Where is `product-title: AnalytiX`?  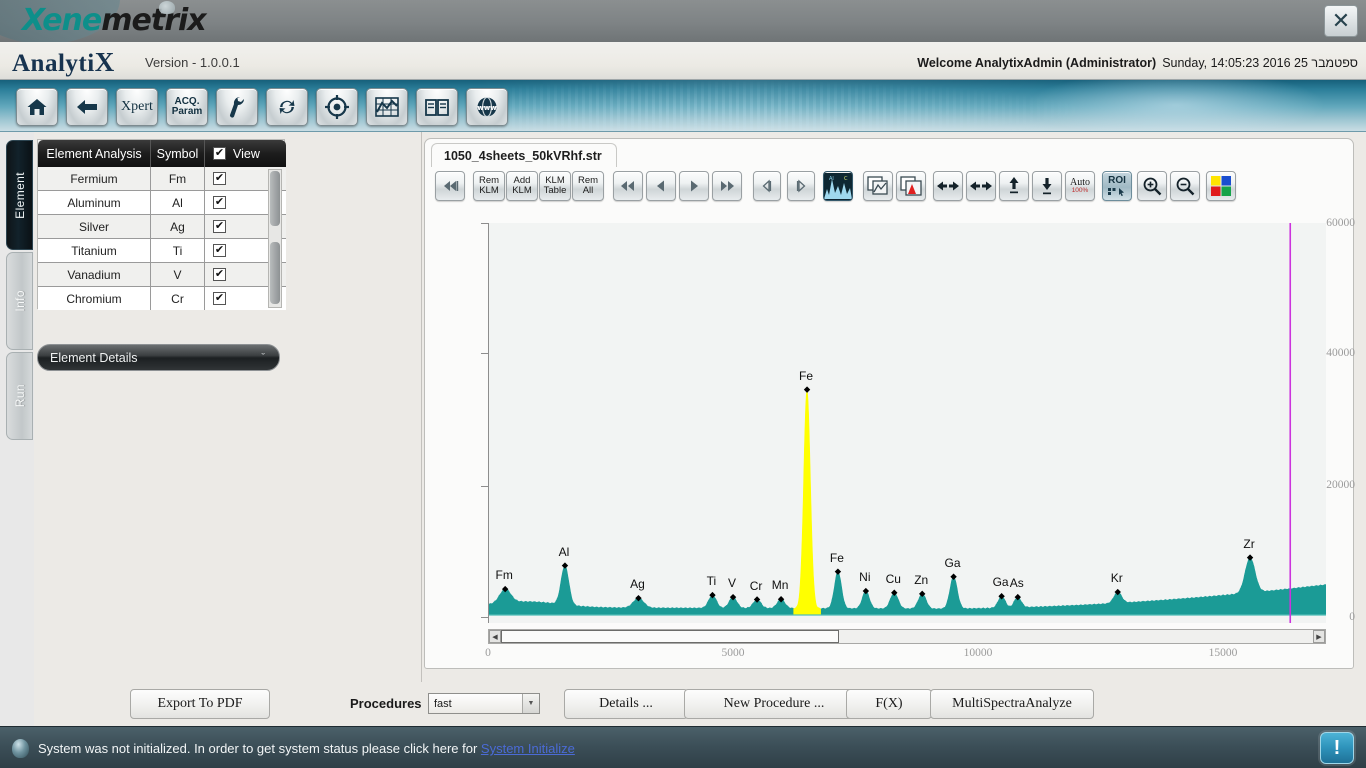
product-title: AnalytiX is located at coordinates (63, 62).